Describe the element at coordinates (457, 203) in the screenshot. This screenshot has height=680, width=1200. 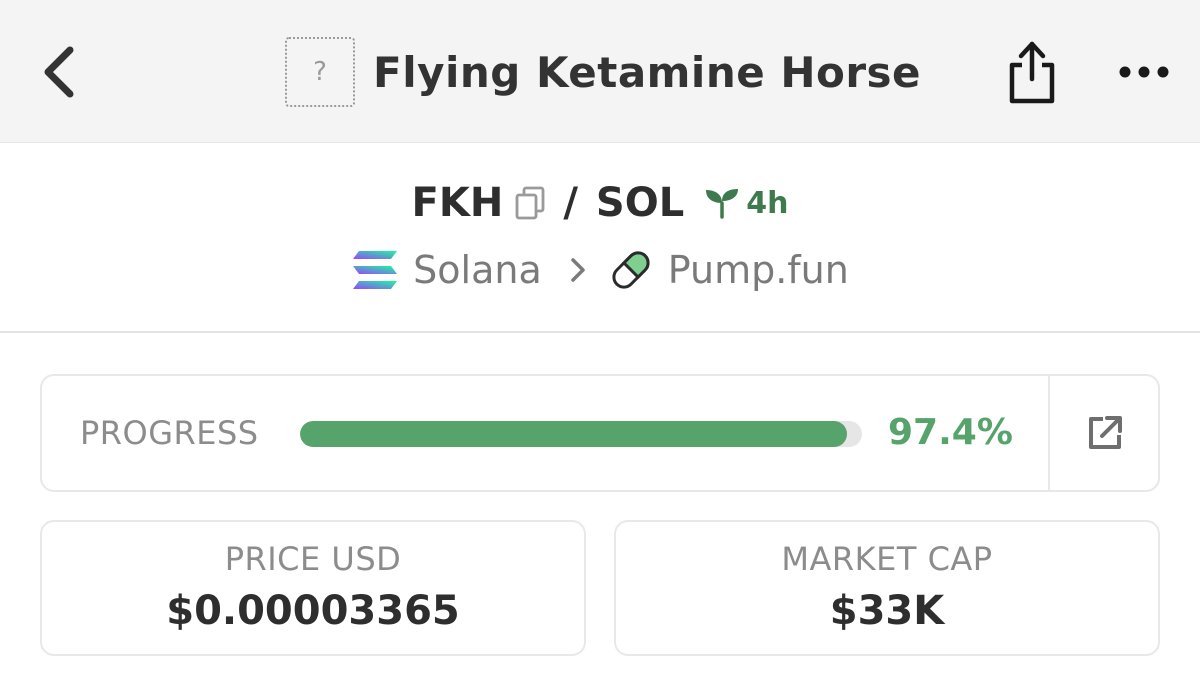
I see `pair-base-symbol: FKH` at that location.